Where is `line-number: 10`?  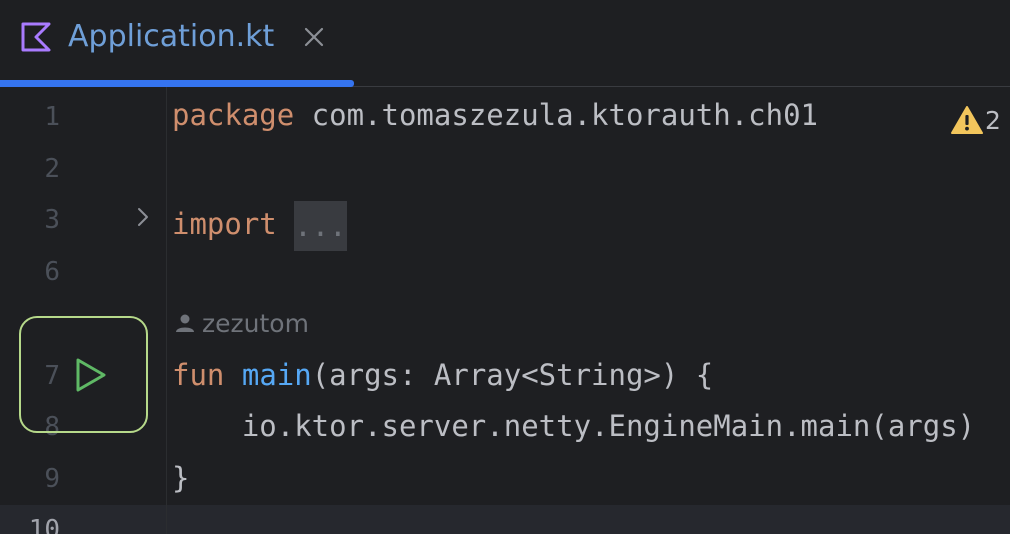
line-number: 10 is located at coordinates (44, 524).